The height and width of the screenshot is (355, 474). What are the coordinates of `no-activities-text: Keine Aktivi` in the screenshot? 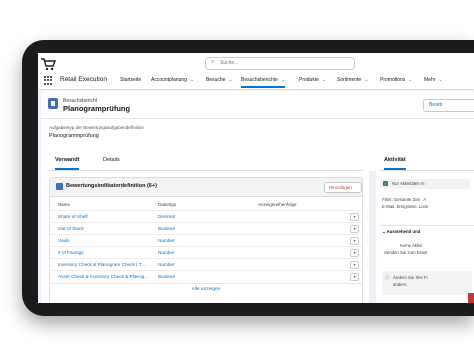 It's located at (411, 245).